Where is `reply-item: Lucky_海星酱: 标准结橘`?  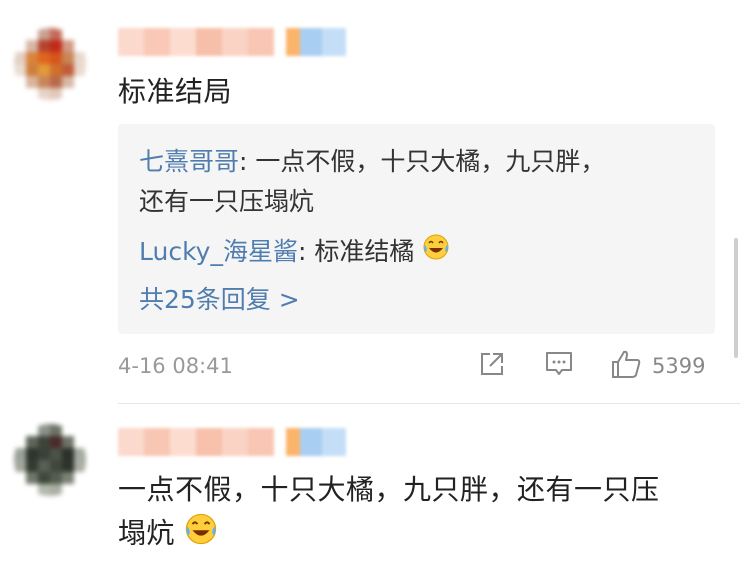
reply-item: Lucky_海星酱: 标准结橘 is located at coordinates (294, 252).